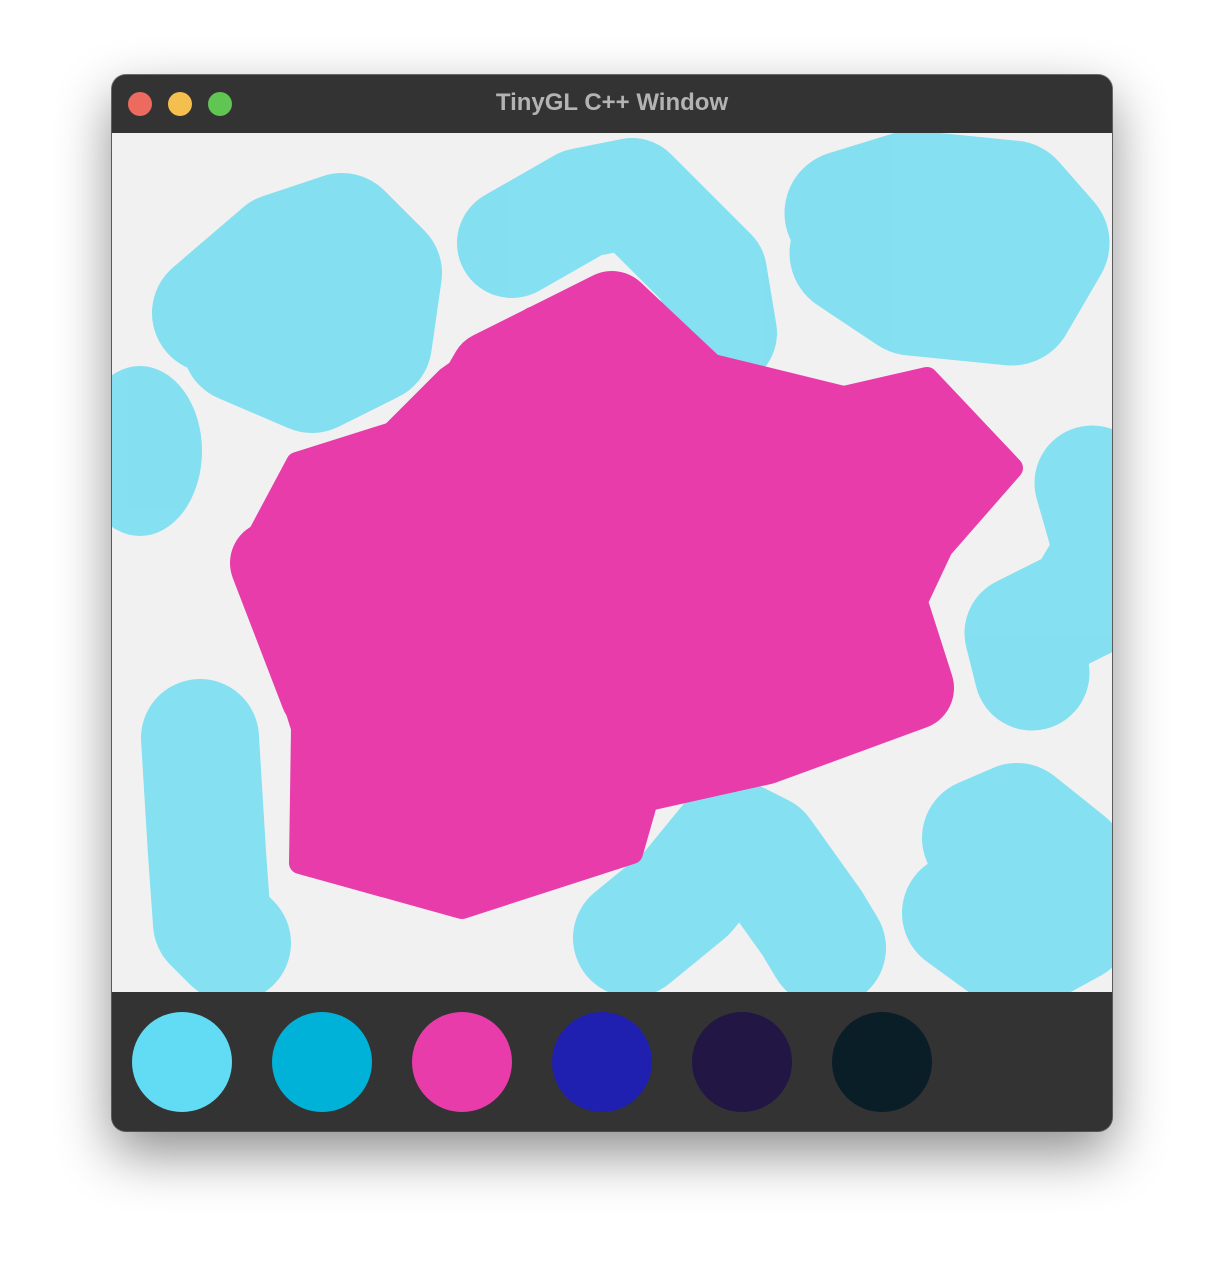 The height and width of the screenshot is (1280, 1224). What do you see at coordinates (947, 249) in the screenshot?
I see `cyan-stroke-top-right` at bounding box center [947, 249].